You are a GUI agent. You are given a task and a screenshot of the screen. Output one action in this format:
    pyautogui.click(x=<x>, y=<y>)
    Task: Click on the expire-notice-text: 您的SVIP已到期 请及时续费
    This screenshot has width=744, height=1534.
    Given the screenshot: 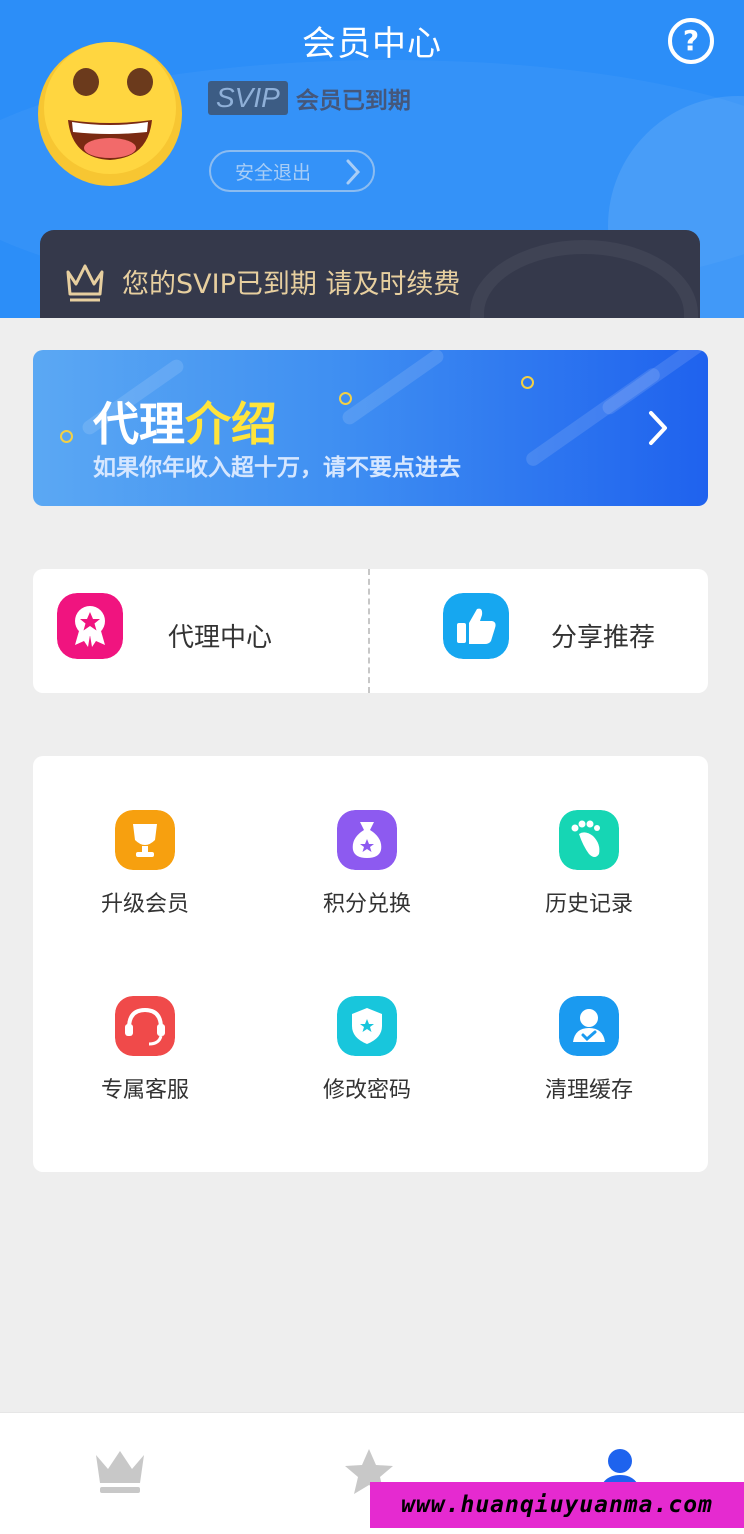 What is the action you would take?
    pyautogui.click(x=291, y=284)
    